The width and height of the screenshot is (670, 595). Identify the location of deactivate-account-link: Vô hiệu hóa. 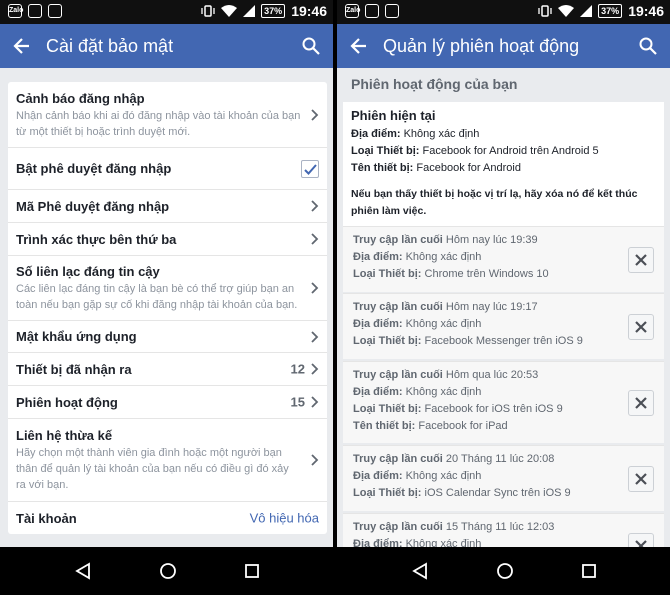
(284, 518).